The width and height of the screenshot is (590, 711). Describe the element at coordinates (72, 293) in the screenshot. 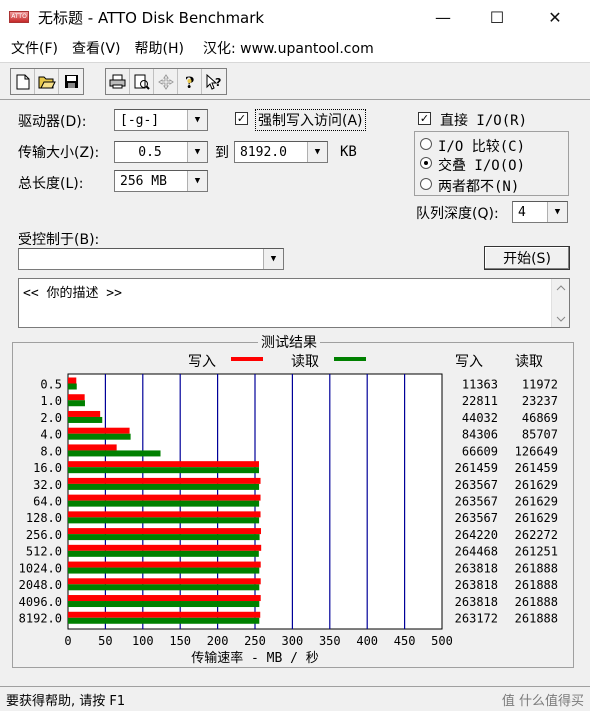

I see `description-text: << 你的描述 >>` at that location.